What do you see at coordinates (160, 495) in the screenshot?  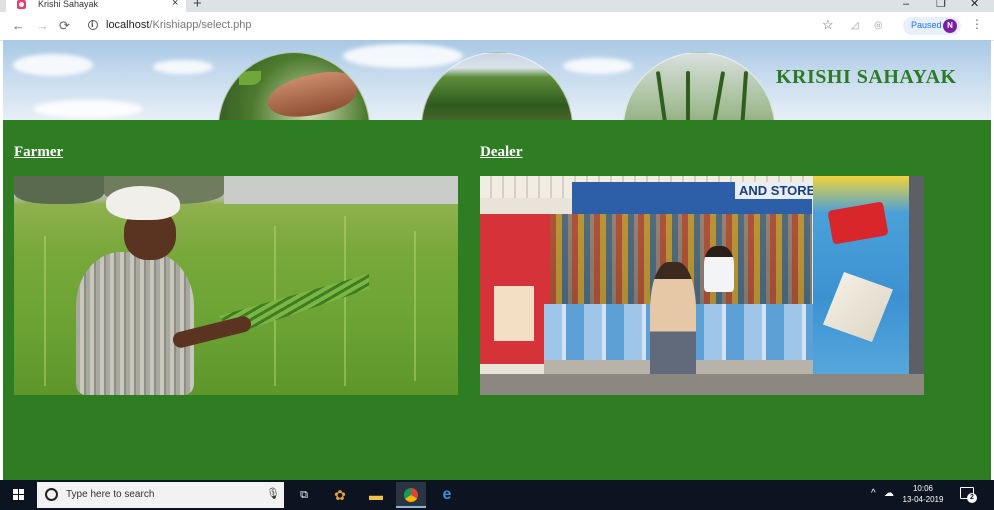 I see `taskbar-search-box: Type here to search 🎙` at bounding box center [160, 495].